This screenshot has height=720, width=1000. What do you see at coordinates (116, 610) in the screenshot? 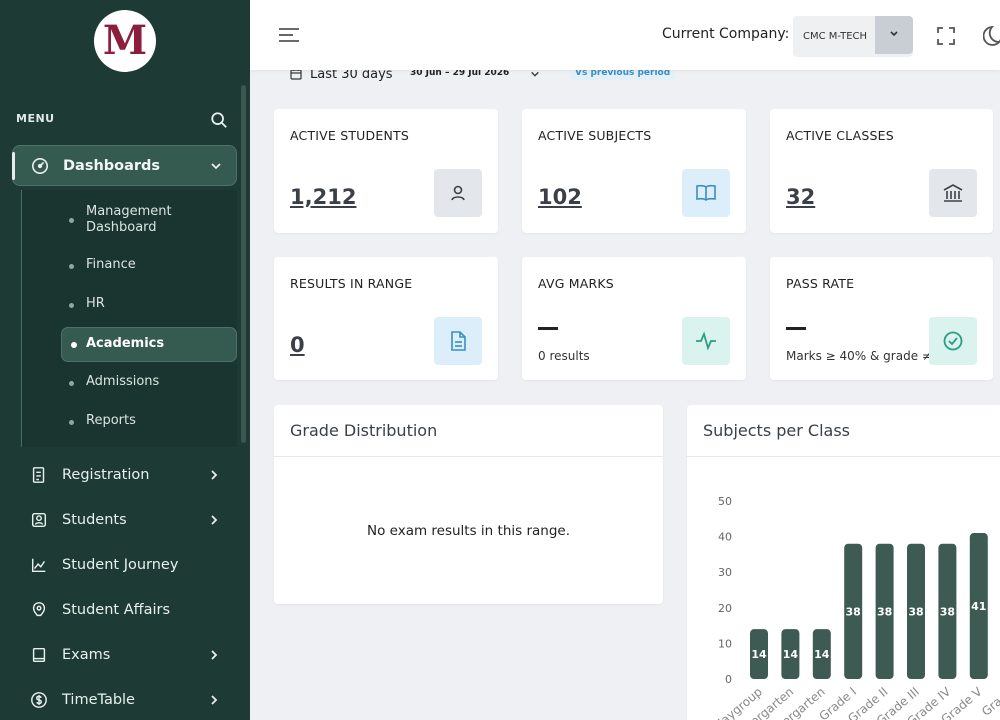
I see `sidebar-item-label: Student Affairs` at bounding box center [116, 610].